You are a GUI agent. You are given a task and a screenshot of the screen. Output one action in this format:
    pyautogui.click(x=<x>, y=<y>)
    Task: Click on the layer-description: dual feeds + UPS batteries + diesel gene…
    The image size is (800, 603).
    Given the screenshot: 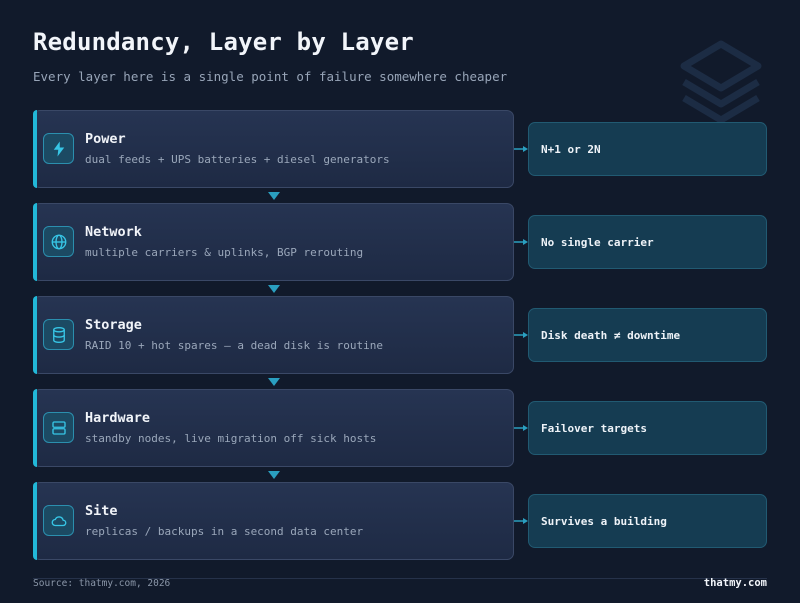 What is the action you would take?
    pyautogui.click(x=237, y=159)
    